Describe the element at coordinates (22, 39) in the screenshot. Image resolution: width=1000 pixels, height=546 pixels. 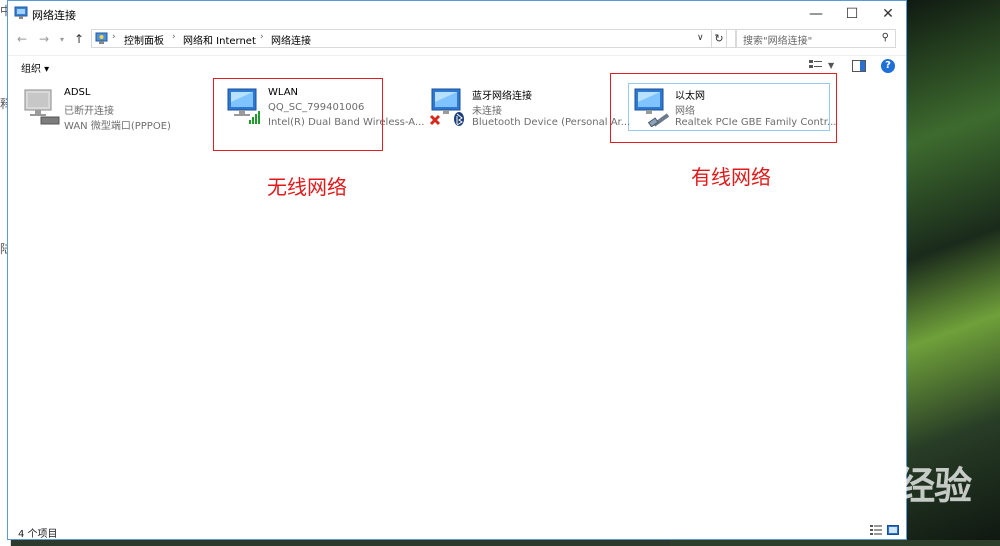
I see `back-arrow-icon: ←` at that location.